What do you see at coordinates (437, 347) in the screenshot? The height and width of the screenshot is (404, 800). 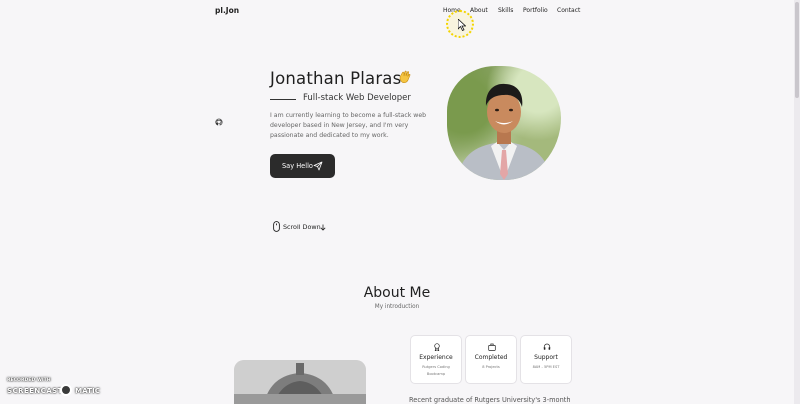 I see `award-icon` at bounding box center [437, 347].